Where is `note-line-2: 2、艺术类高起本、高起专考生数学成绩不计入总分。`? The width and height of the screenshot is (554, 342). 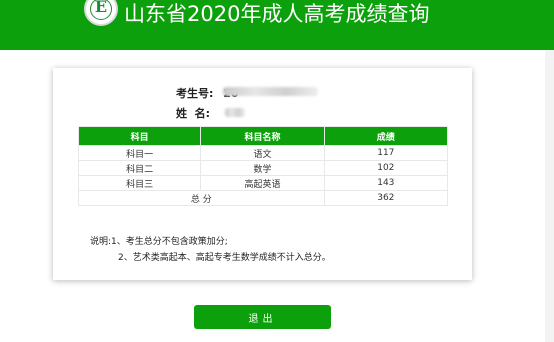
note-line-2: 2、艺术类高起本、高起专考生数学成绩不计入总分。 is located at coordinates (224, 258).